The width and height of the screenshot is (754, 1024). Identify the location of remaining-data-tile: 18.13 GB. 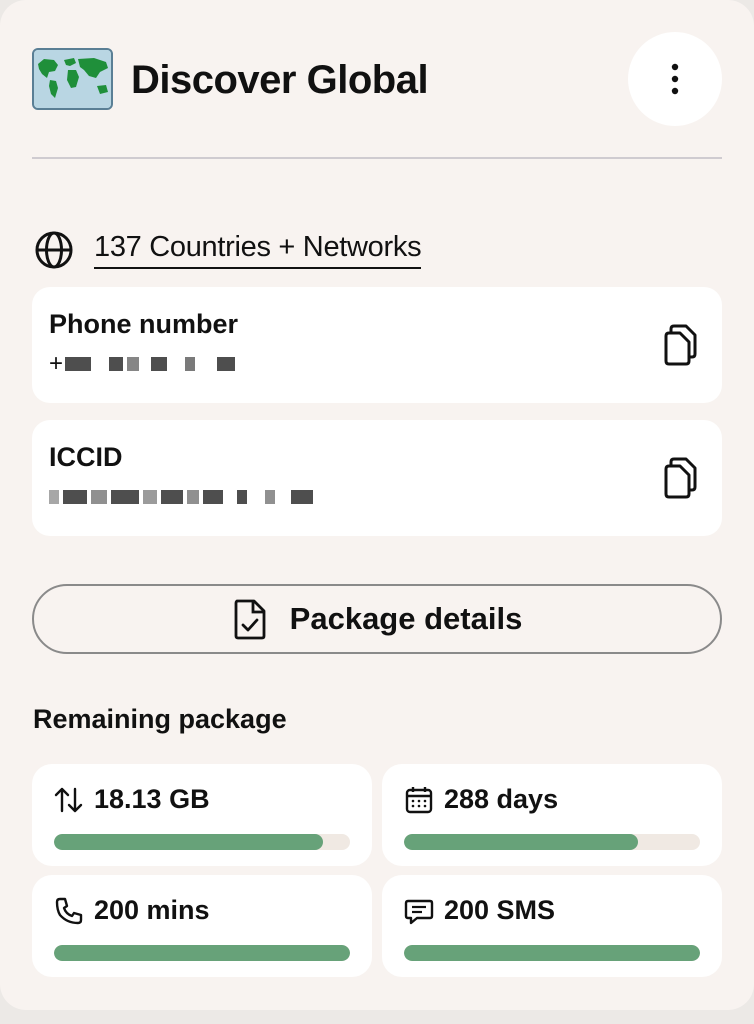
(202, 815).